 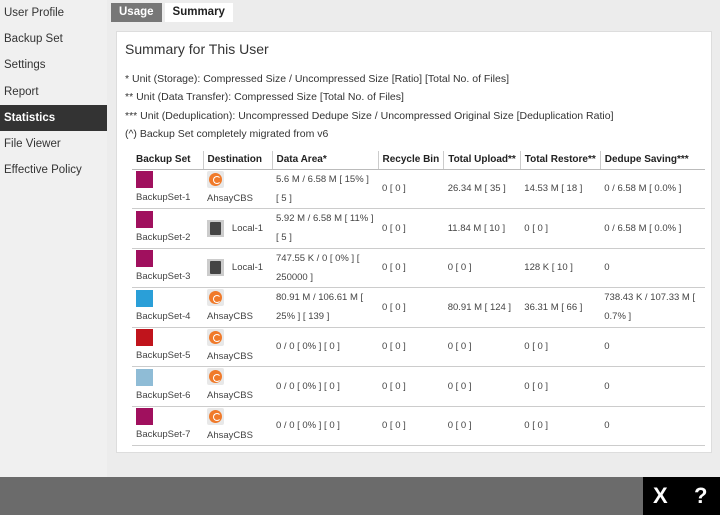 What do you see at coordinates (560, 189) in the screenshot?
I see `total-restore-cell: 14.53 M [ 18 ]` at bounding box center [560, 189].